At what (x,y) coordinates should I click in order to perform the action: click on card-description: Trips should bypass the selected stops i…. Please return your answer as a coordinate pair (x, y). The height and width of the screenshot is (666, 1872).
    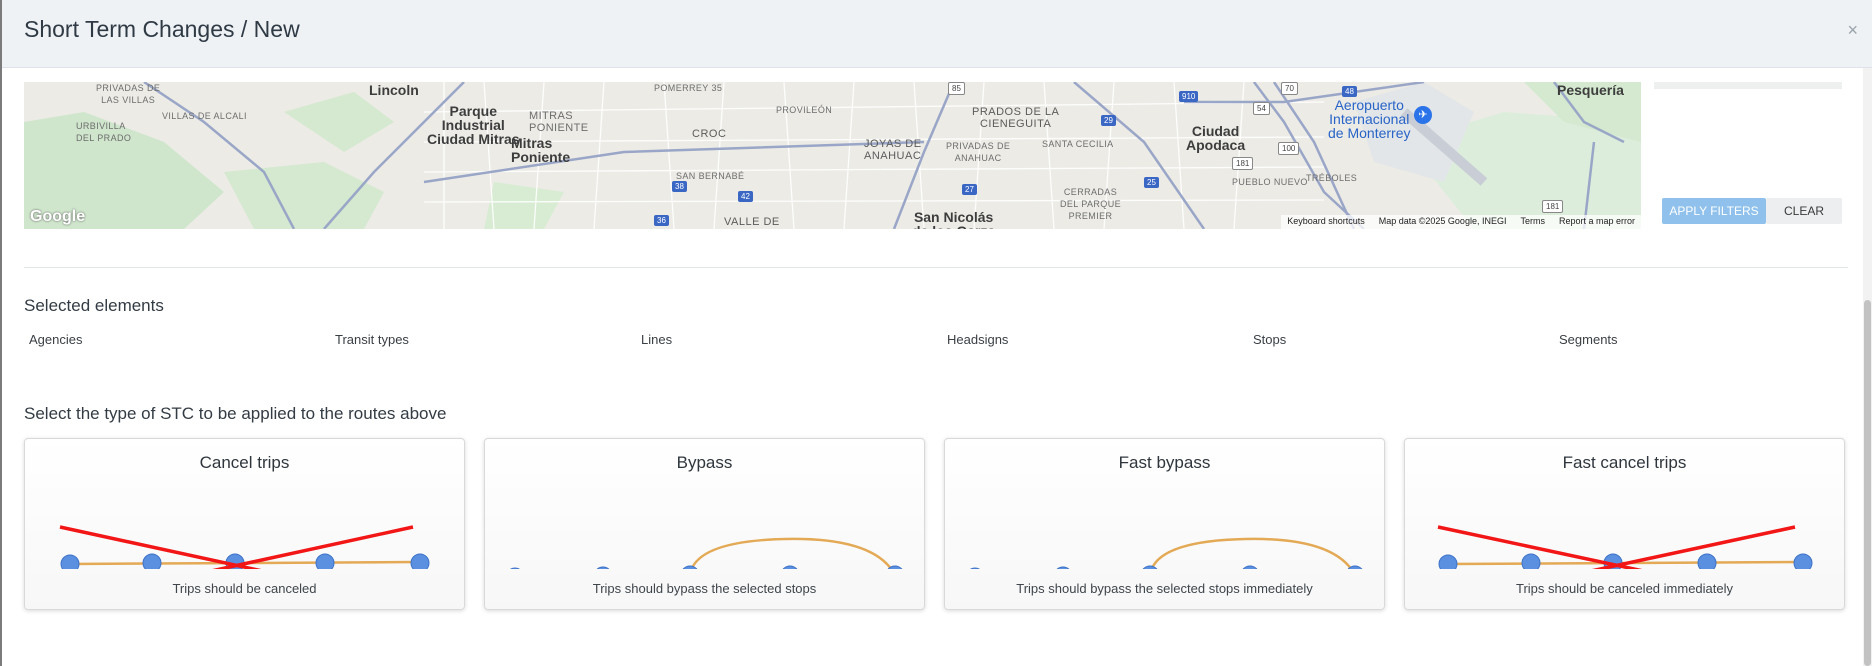
    Looking at the image, I should click on (1164, 588).